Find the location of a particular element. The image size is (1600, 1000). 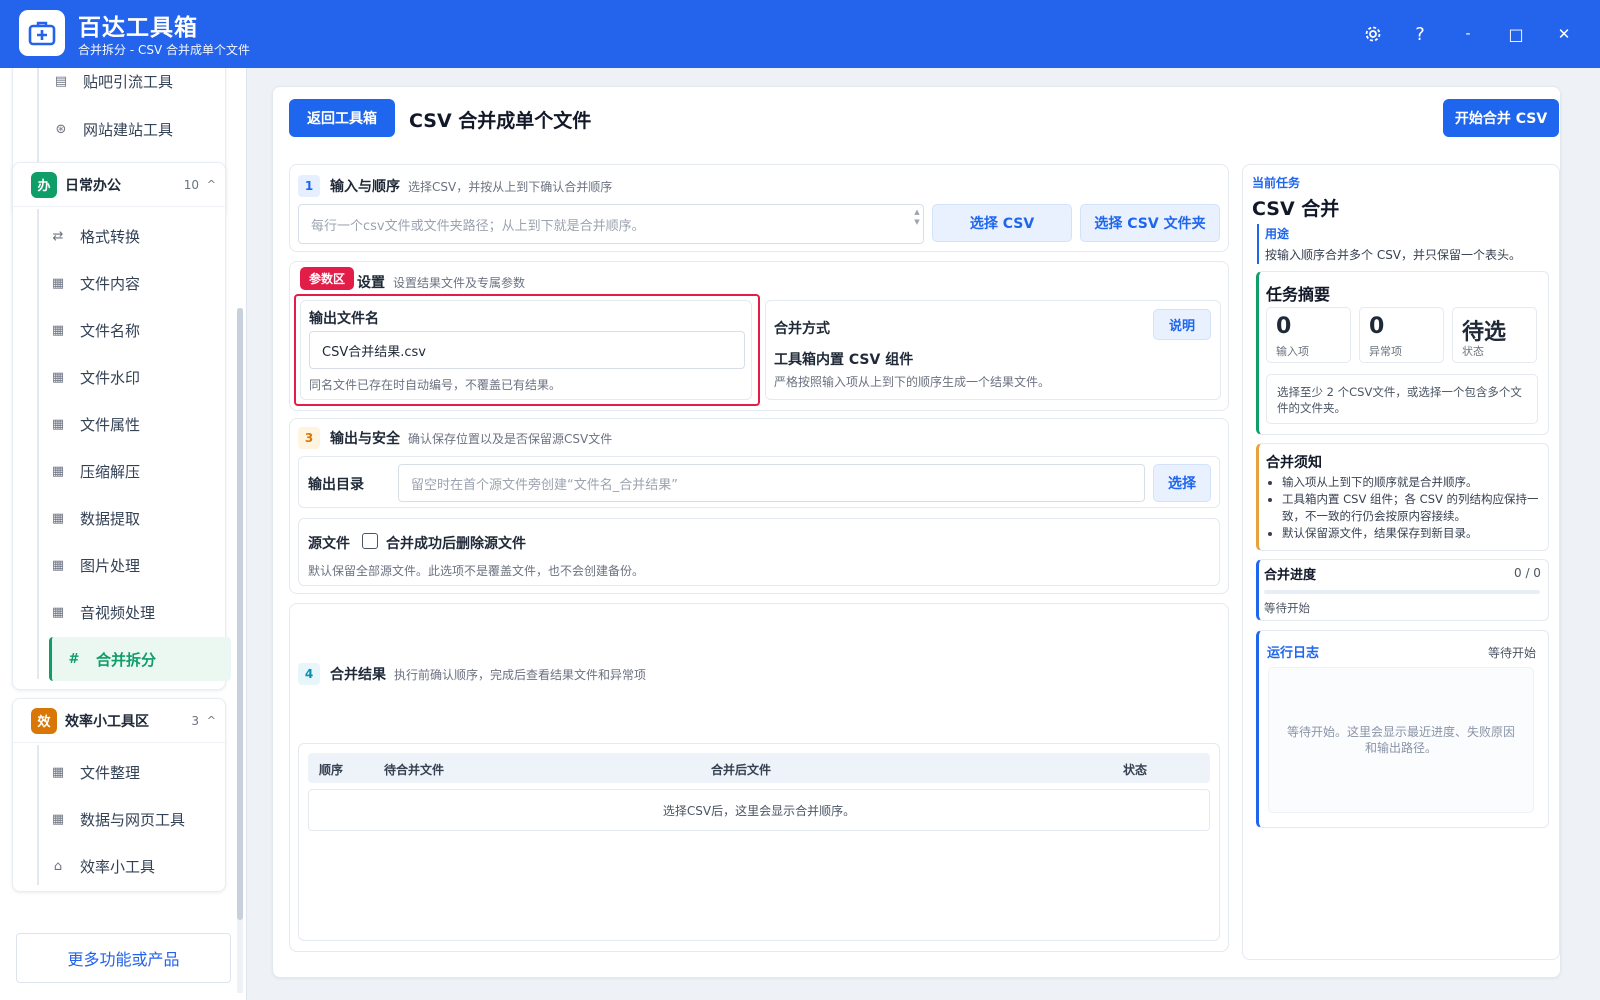

sidebar-item-extract: ▦ 数据提取 is located at coordinates (131, 518).